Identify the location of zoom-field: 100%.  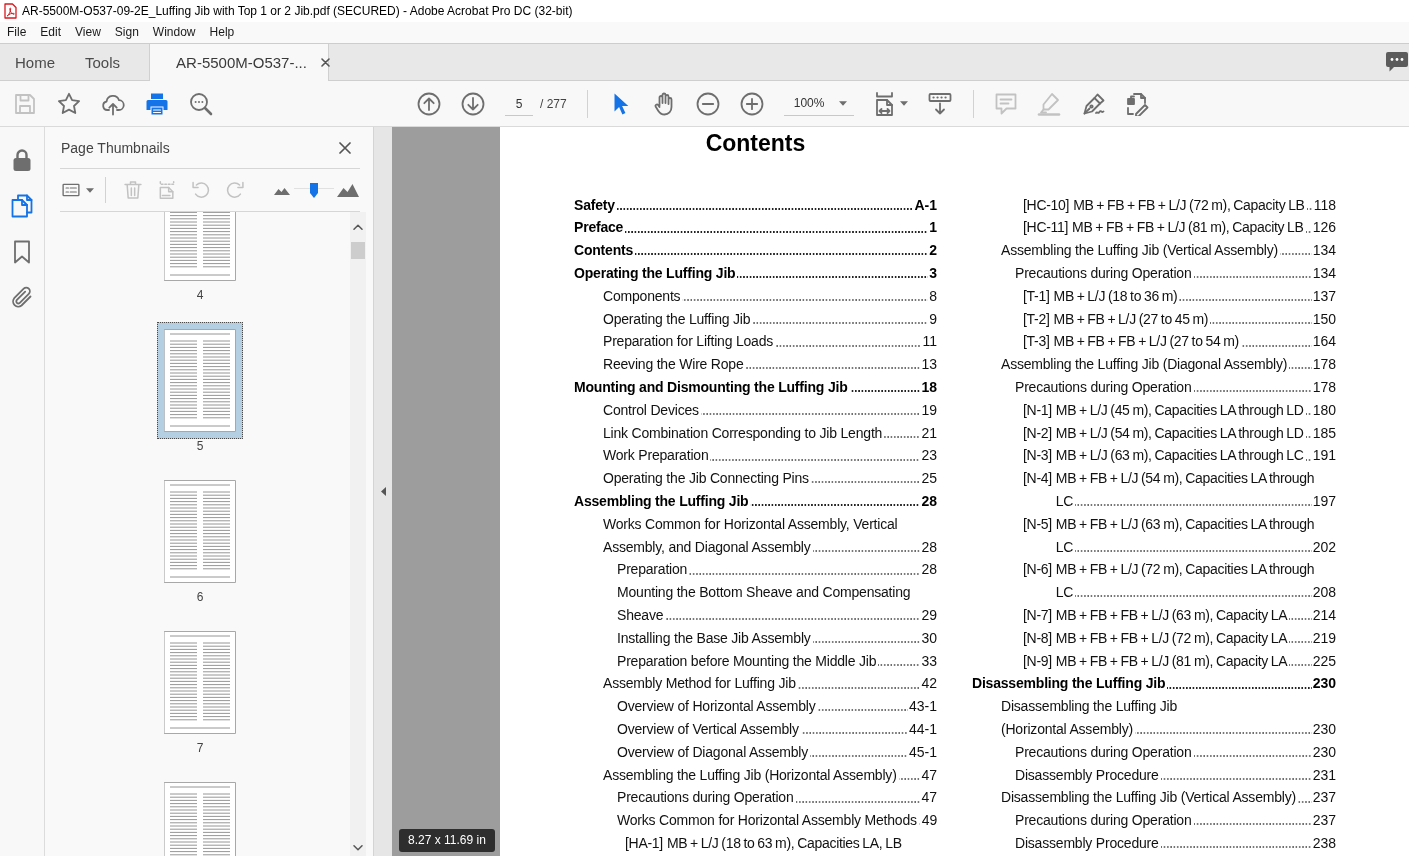
(818, 103).